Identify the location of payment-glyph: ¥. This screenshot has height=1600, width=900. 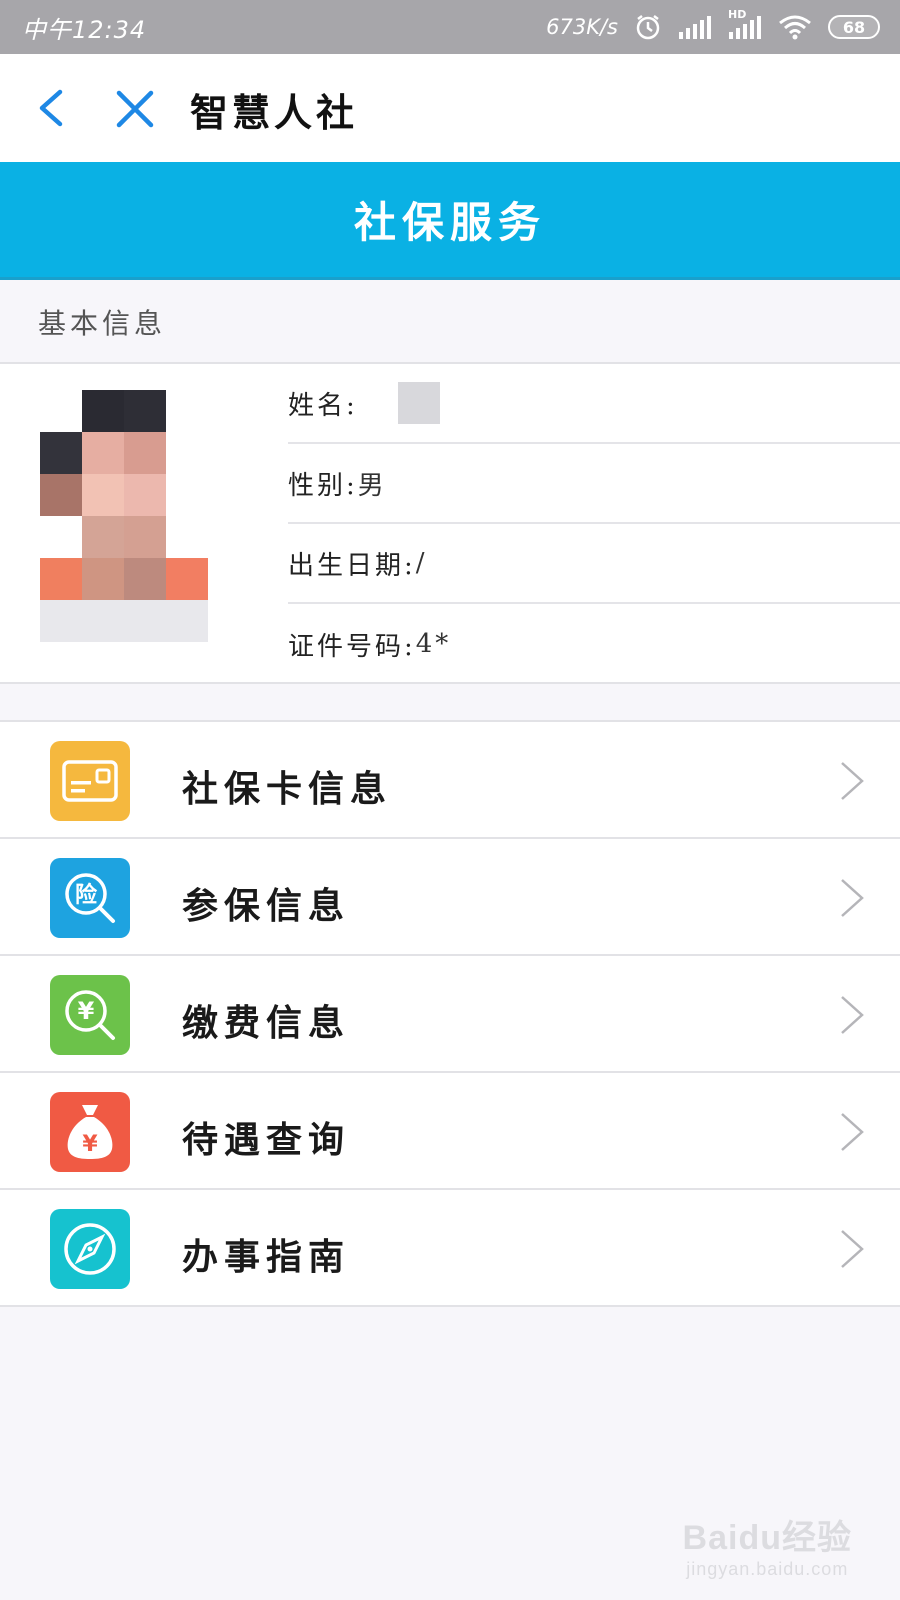
(86, 1011).